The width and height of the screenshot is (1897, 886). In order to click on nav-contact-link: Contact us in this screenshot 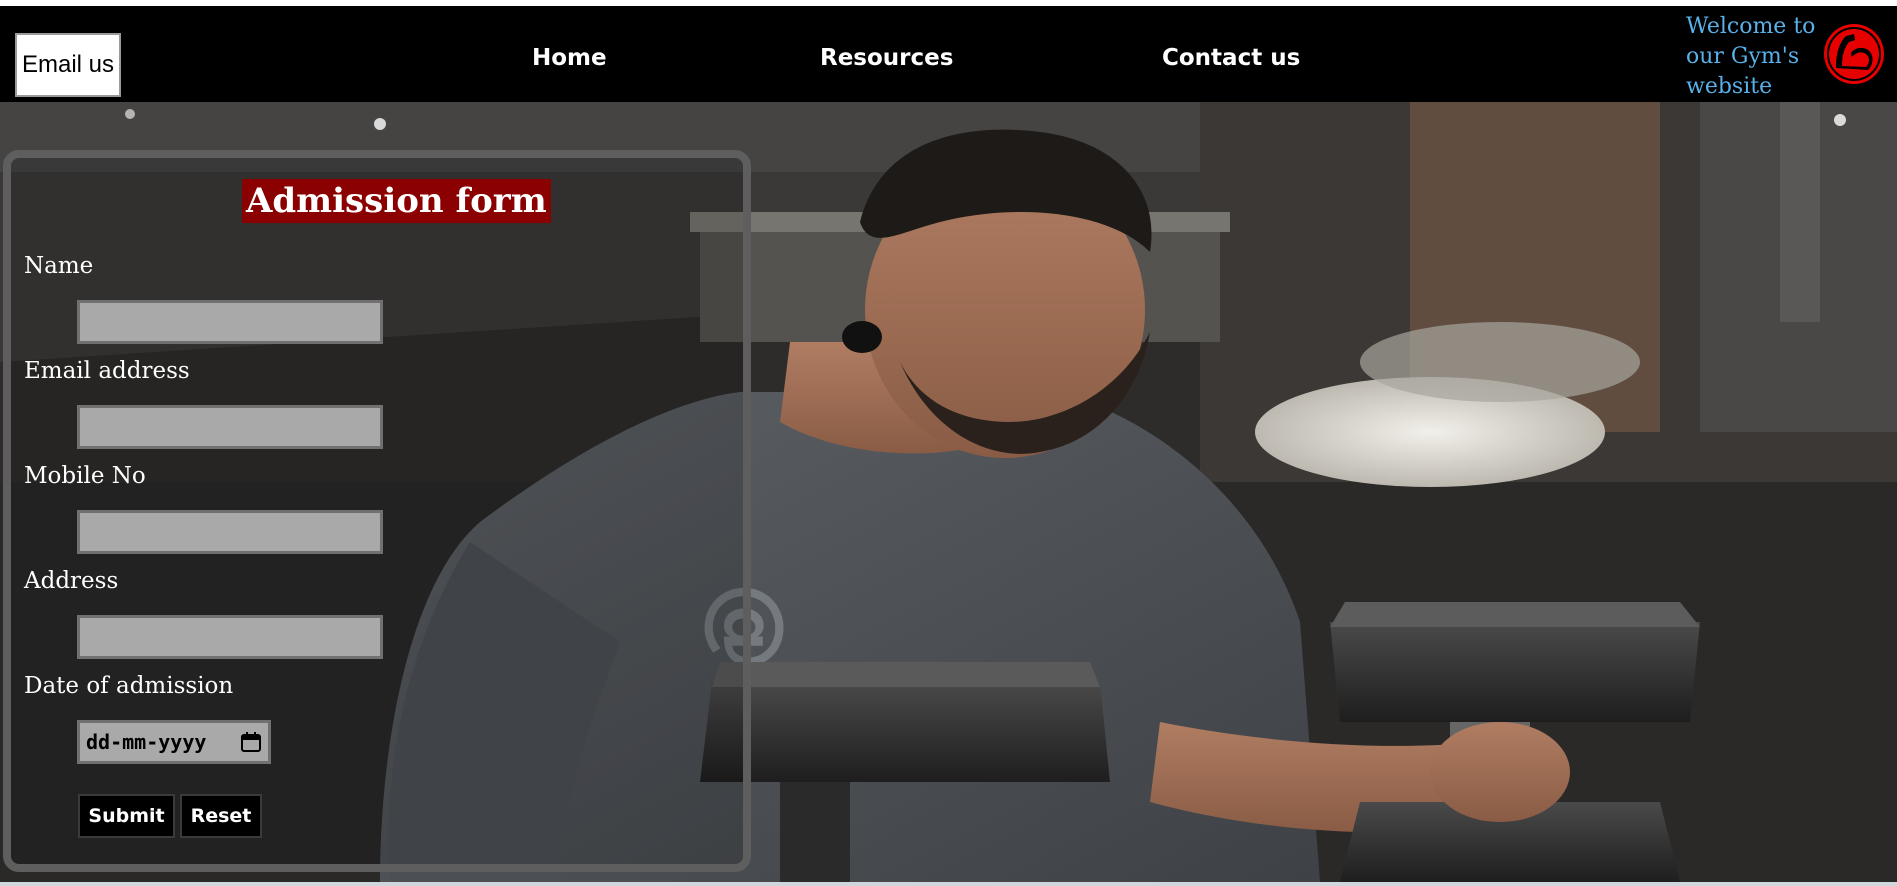, I will do `click(1231, 58)`.